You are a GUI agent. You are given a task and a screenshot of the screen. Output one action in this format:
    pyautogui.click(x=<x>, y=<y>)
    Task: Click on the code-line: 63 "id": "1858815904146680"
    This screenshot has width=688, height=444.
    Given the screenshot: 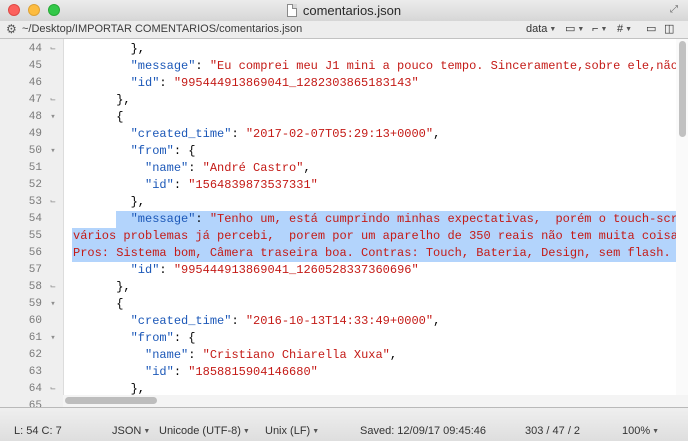 What is the action you would take?
    pyautogui.click(x=344, y=372)
    